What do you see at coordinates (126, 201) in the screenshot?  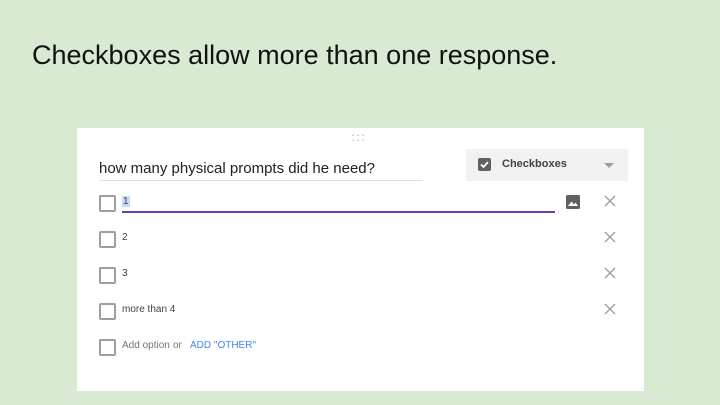 I see `option-input: 1` at bounding box center [126, 201].